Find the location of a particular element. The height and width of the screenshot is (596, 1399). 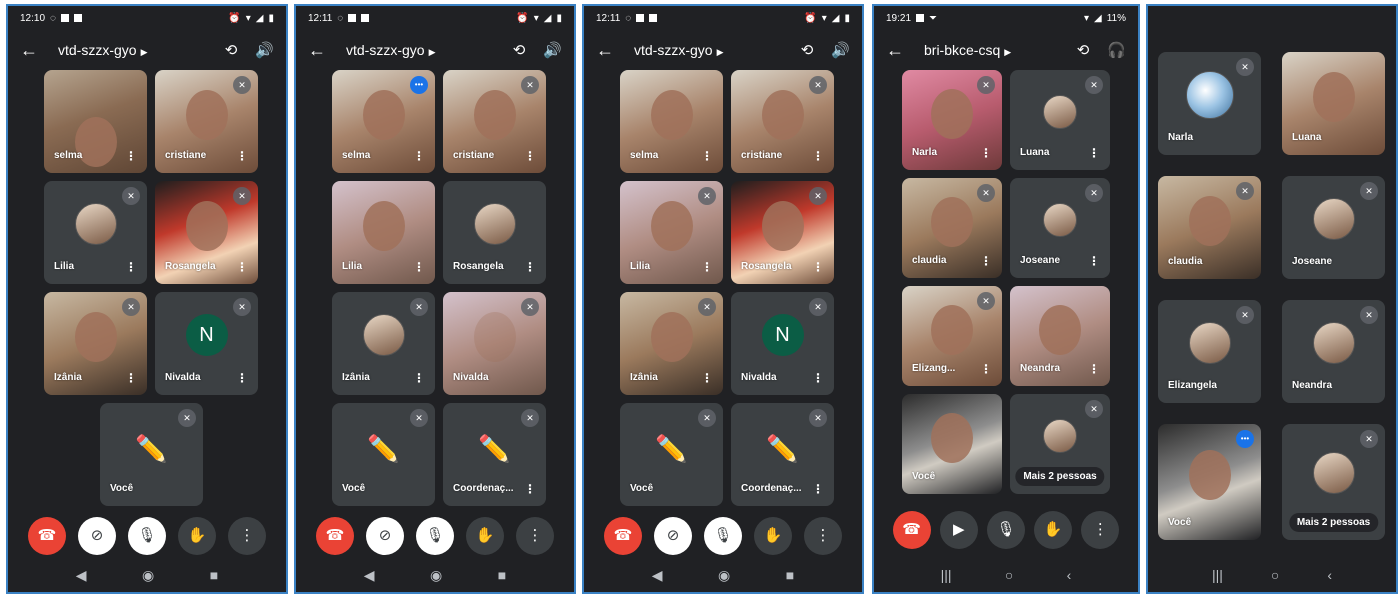

participant-tile: ✕ Neandra is located at coordinates (1333, 351).